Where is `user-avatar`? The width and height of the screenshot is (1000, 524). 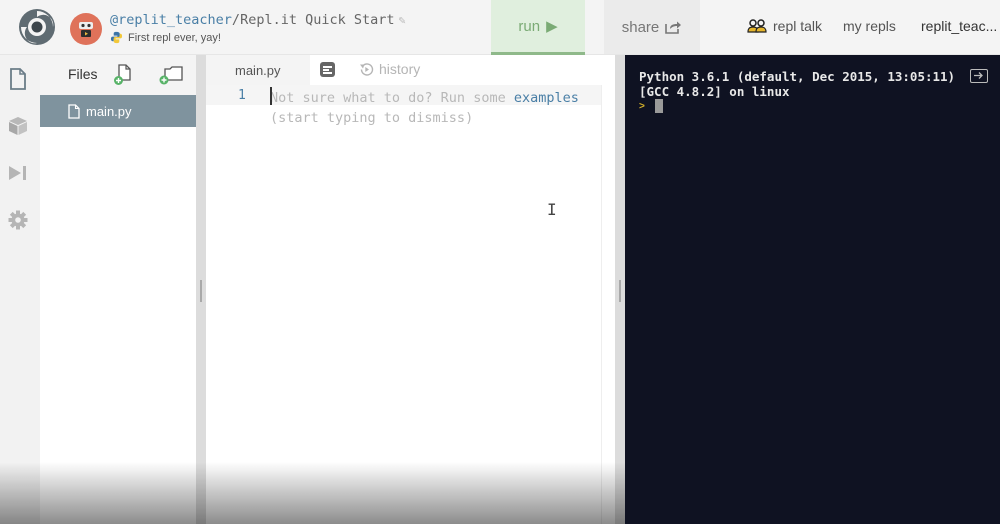 user-avatar is located at coordinates (86, 29).